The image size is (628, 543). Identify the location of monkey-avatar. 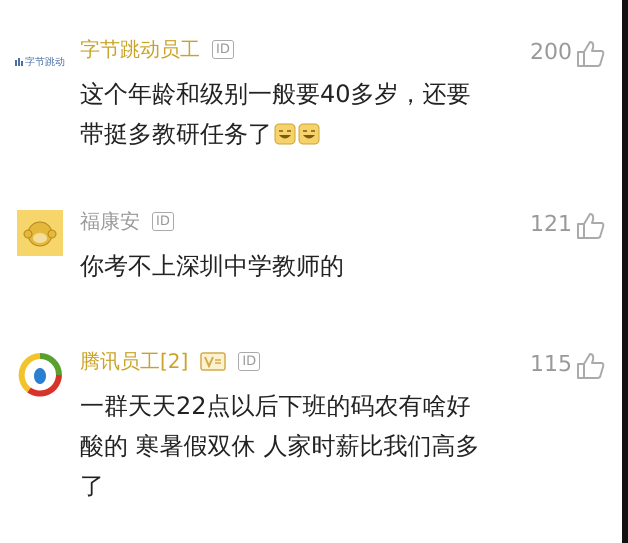
(40, 233).